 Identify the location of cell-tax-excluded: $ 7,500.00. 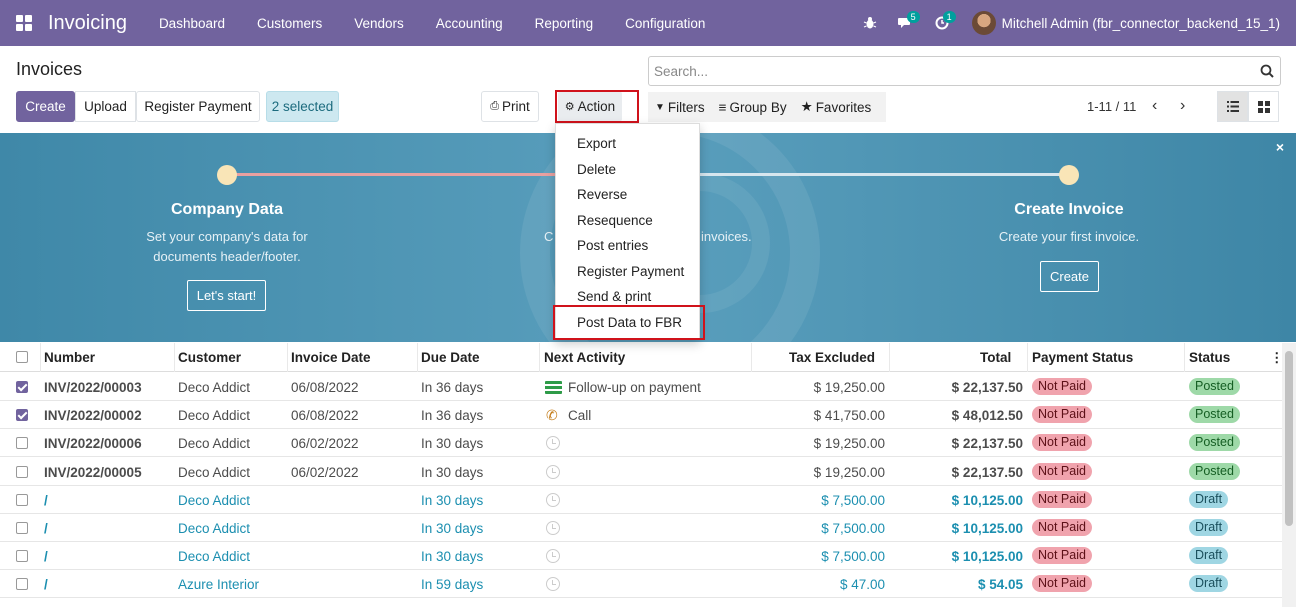
(853, 528).